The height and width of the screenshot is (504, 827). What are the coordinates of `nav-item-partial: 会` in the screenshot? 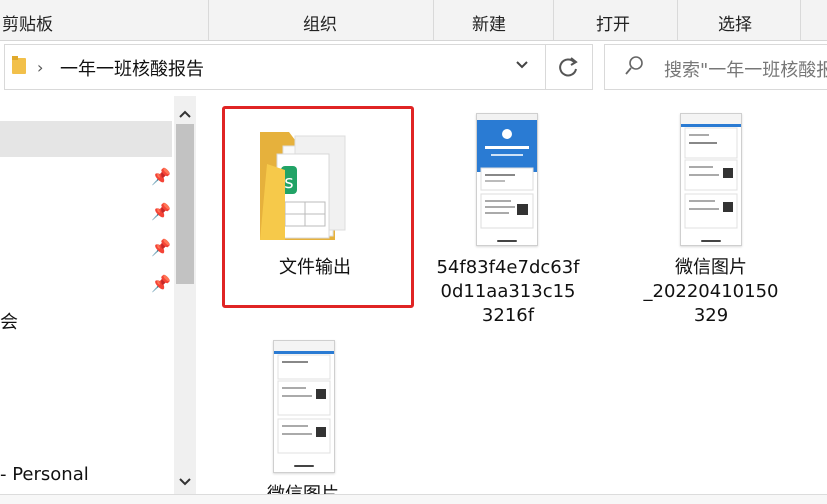 It's located at (9, 321).